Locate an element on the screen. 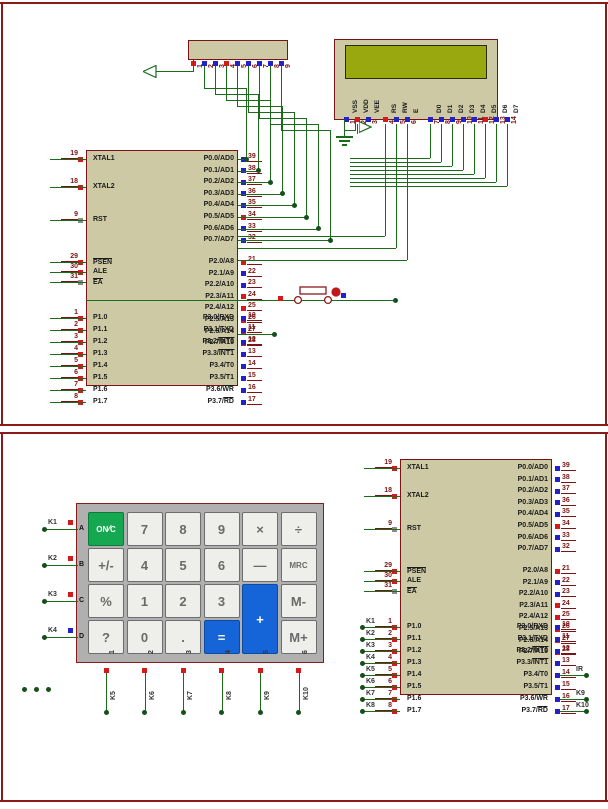 Image resolution: width=608 pixels, height=809 pixels. key-r2-c2: 4 is located at coordinates (144, 565).